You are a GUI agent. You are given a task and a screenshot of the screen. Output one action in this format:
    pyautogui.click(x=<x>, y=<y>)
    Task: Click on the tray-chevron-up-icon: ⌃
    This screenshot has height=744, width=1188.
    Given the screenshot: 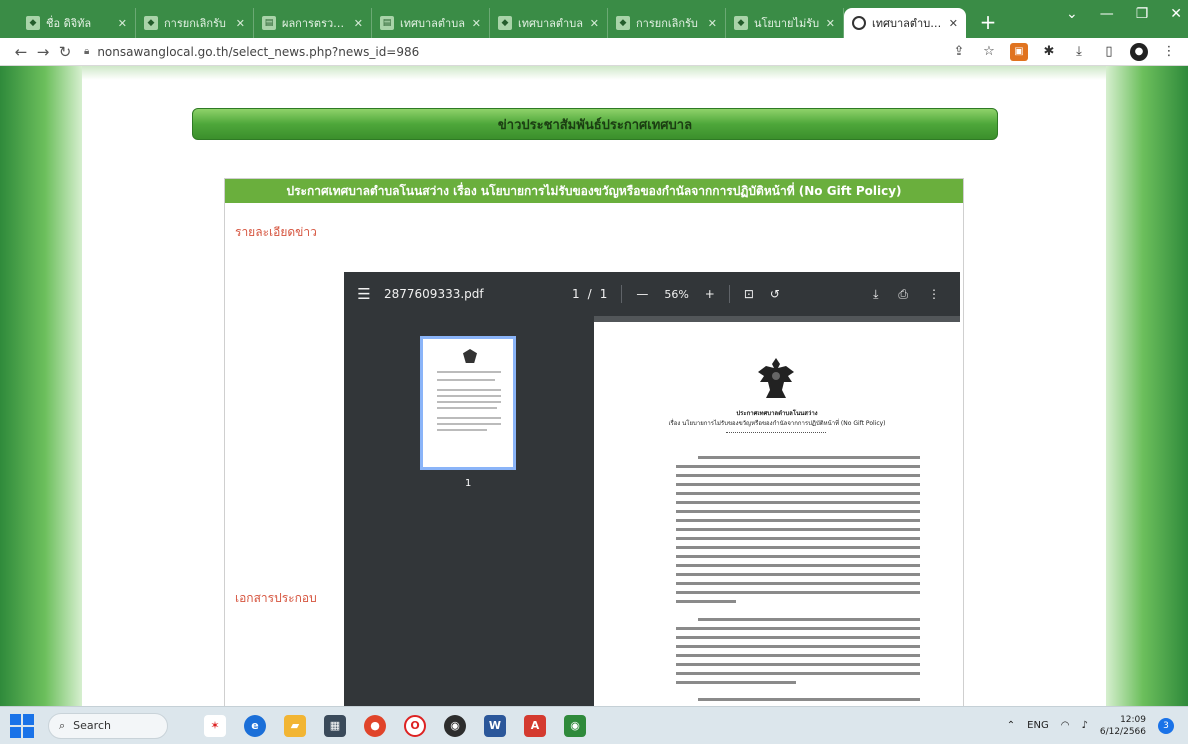 What is the action you would take?
    pyautogui.click(x=1011, y=725)
    